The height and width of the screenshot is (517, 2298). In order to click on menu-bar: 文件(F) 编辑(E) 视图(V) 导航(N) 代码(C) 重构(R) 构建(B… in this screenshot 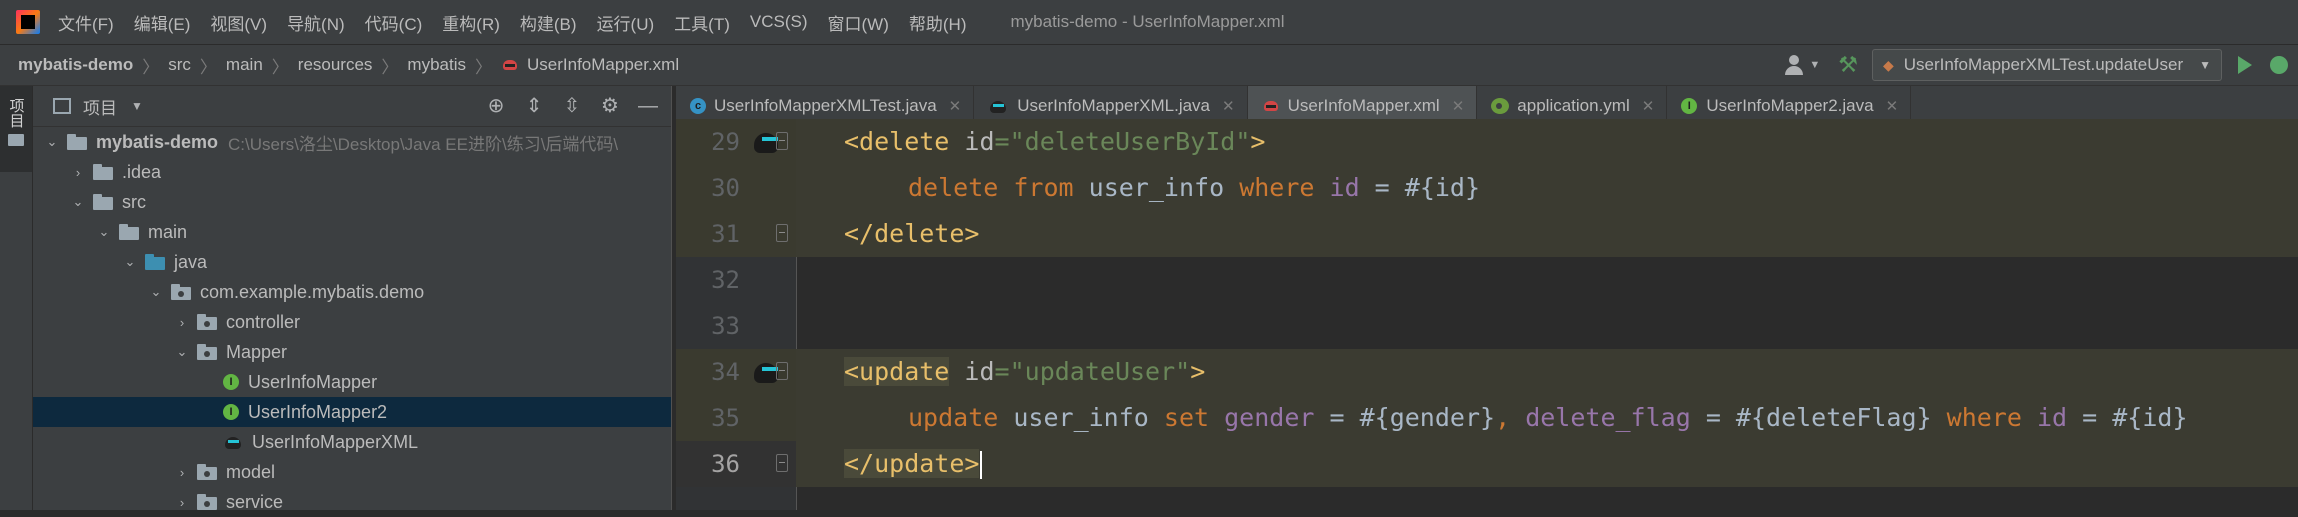, I will do `click(1149, 22)`.